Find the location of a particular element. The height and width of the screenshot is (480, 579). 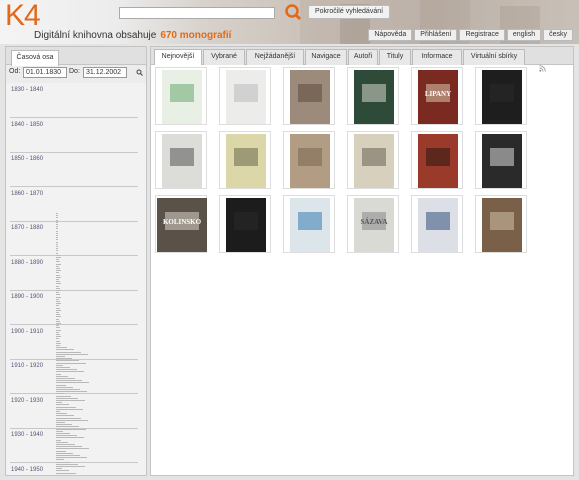

decade-label: 1880 - 1890 is located at coordinates (27, 263).